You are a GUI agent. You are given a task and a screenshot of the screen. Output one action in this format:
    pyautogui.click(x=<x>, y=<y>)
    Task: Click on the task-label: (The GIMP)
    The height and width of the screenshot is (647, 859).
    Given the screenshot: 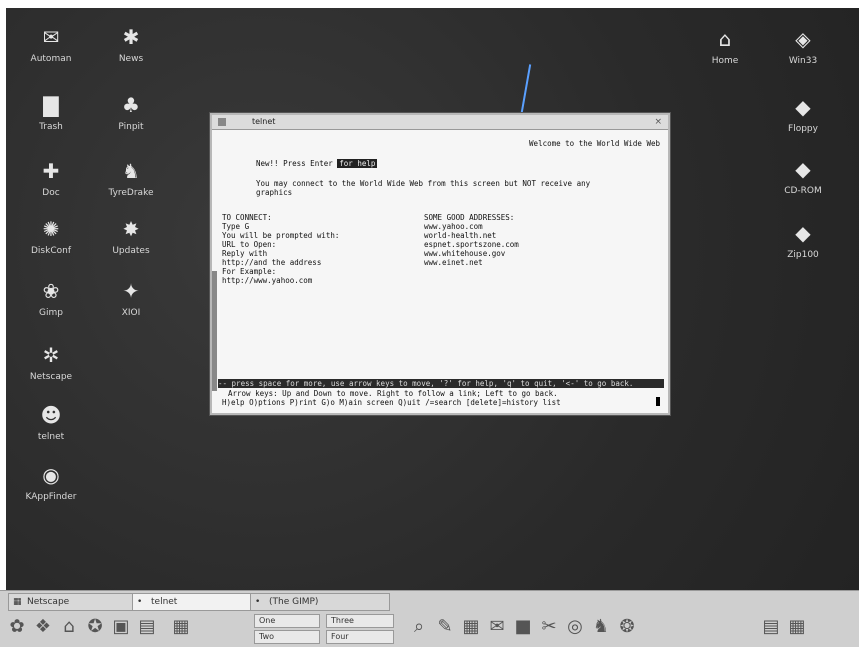 What is the action you would take?
    pyautogui.click(x=294, y=602)
    